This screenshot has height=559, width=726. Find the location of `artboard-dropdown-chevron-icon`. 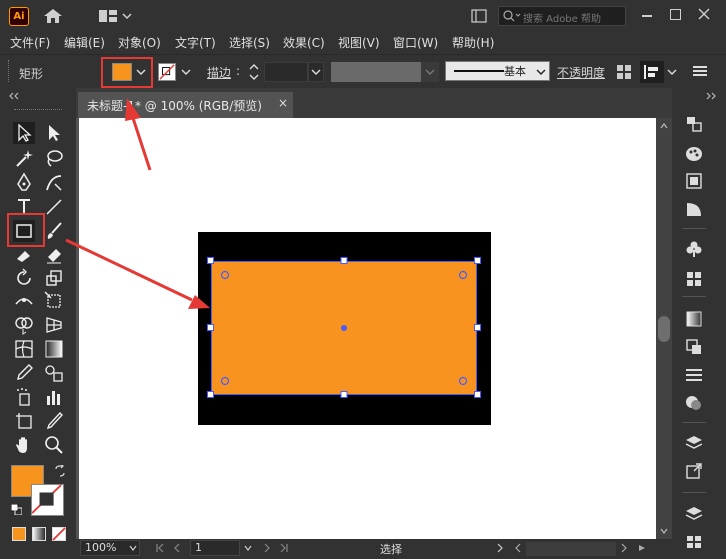

artboard-dropdown-chevron-icon is located at coordinates (248, 548).